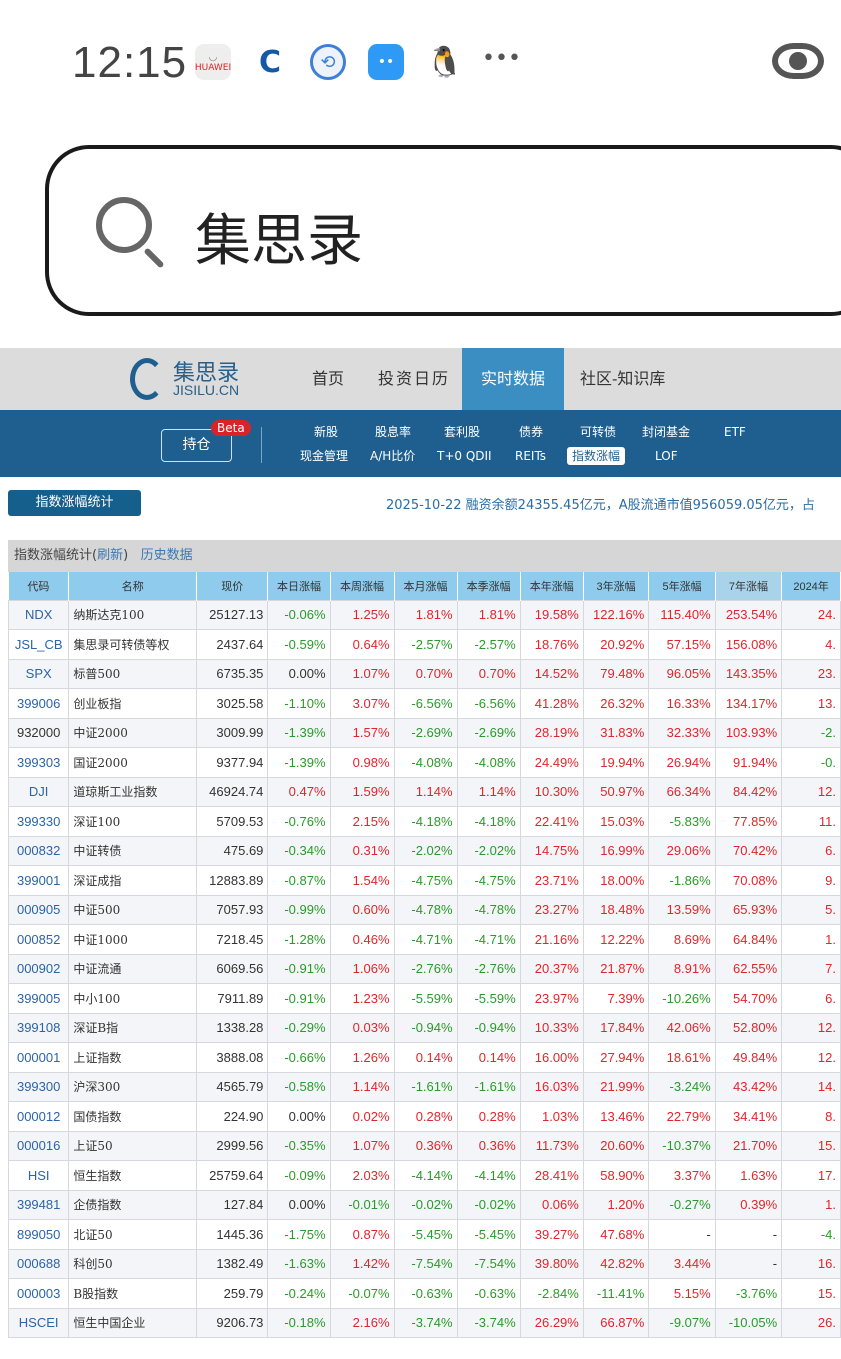 The image size is (841, 1359). Describe the element at coordinates (682, 1204) in the screenshot. I see `change-cell: -0.27%` at that location.